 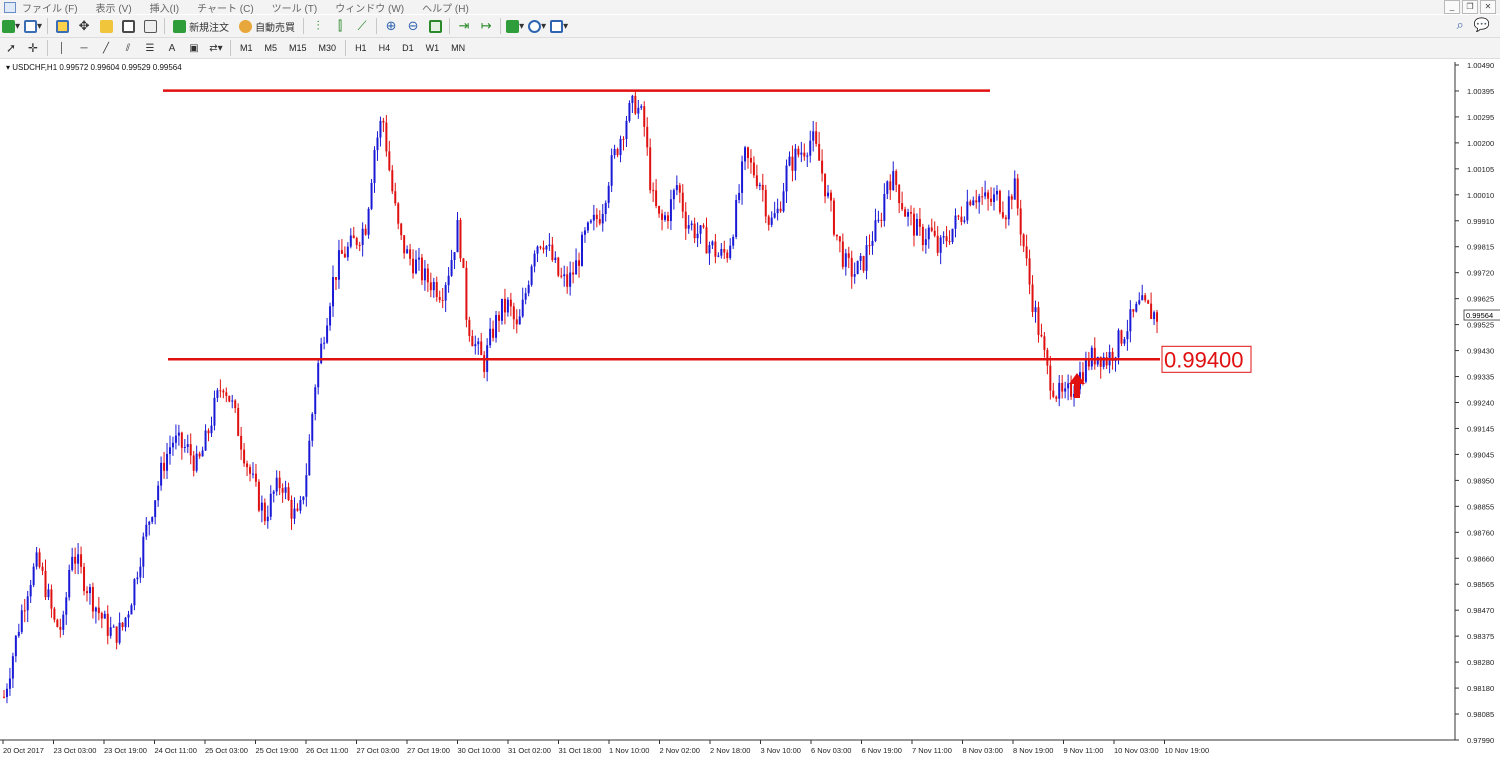 What do you see at coordinates (1480, 377) in the screenshot?
I see `price-tick-label: 0.99335` at bounding box center [1480, 377].